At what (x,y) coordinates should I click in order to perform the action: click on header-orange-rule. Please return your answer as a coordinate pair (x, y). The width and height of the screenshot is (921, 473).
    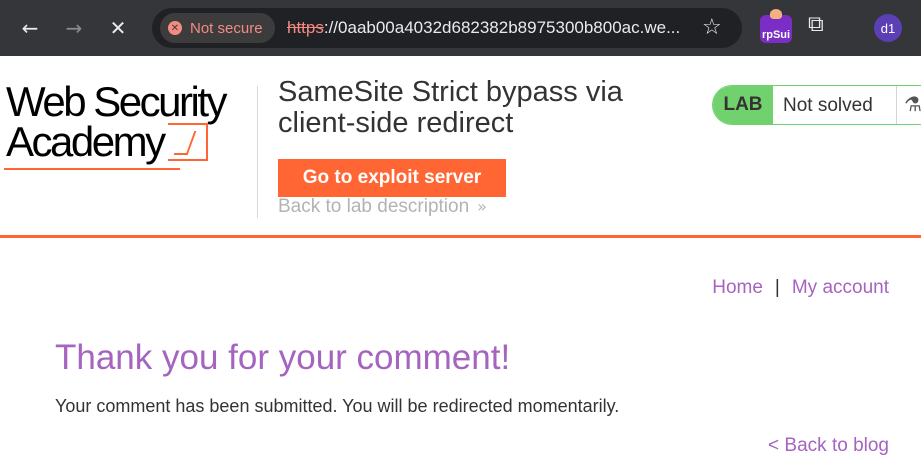
    Looking at the image, I should click on (460, 236).